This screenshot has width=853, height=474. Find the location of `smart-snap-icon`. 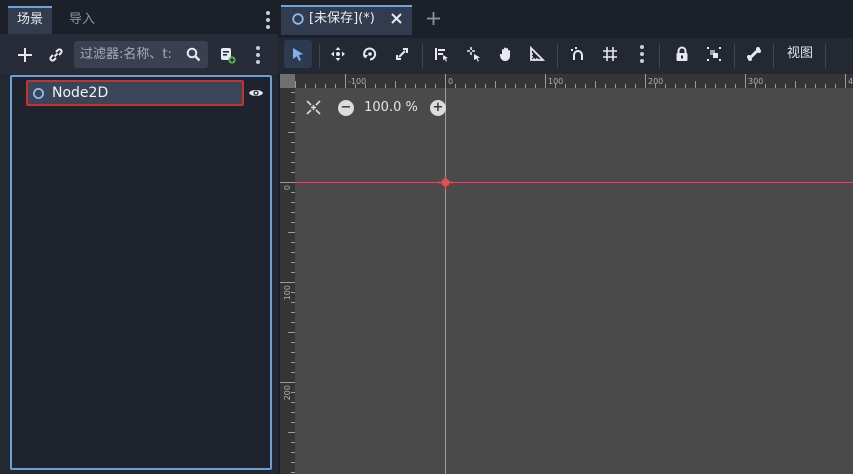

smart-snap-icon is located at coordinates (577, 53).